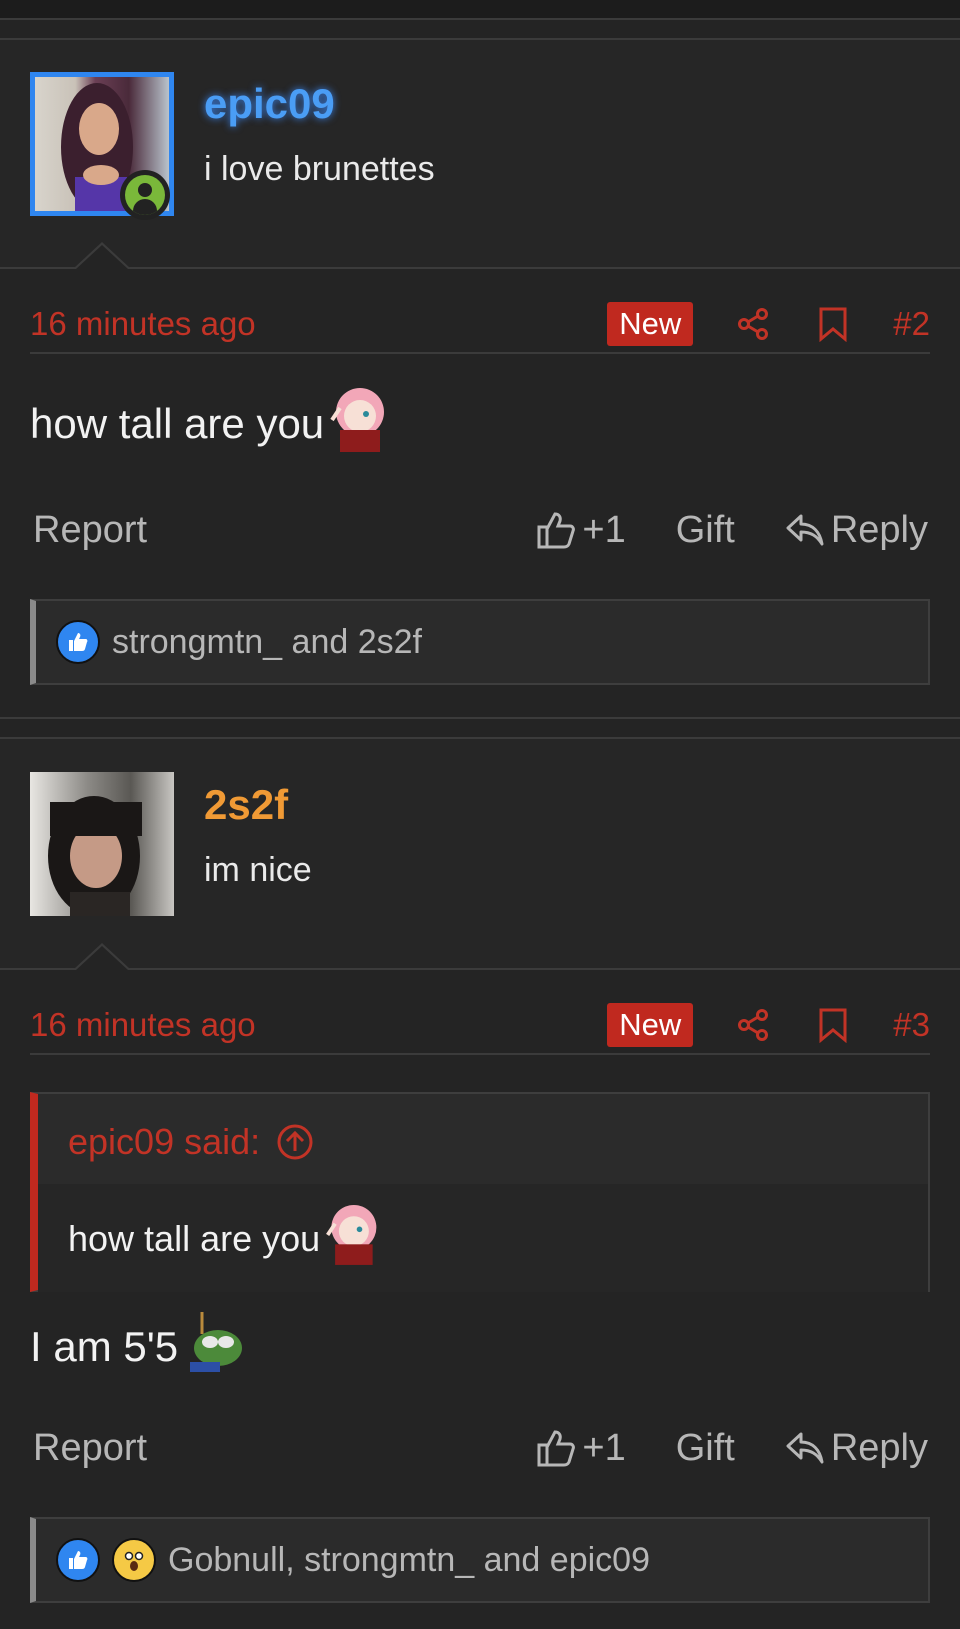 Image resolution: width=960 pixels, height=1629 pixels. I want to click on username: epic09, so click(269, 104).